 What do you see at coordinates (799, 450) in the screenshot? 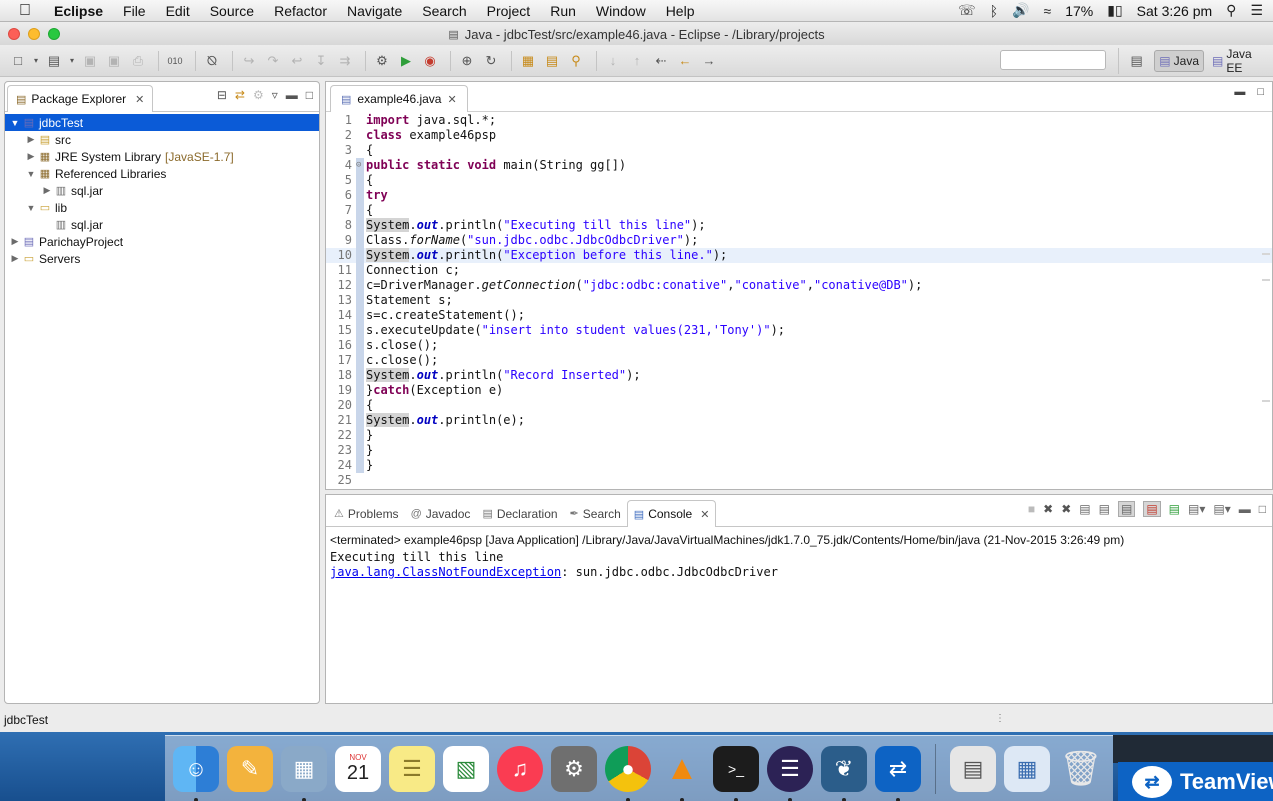
I see `code-line: 23}` at bounding box center [799, 450].